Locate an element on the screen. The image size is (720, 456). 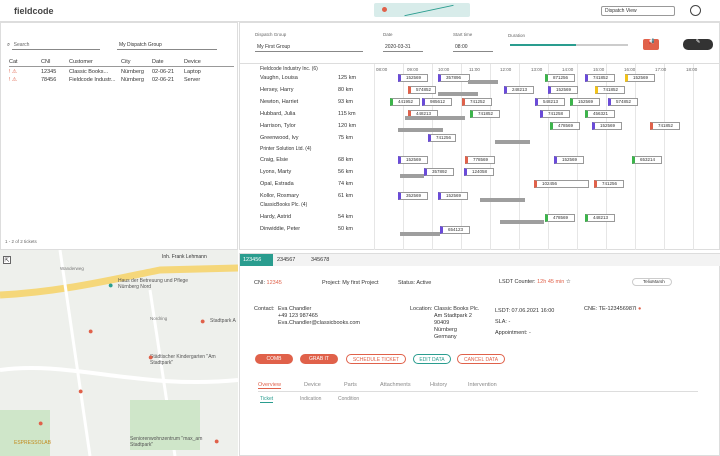
grab-it-button: GRAB IT is located at coordinates (319, 359).